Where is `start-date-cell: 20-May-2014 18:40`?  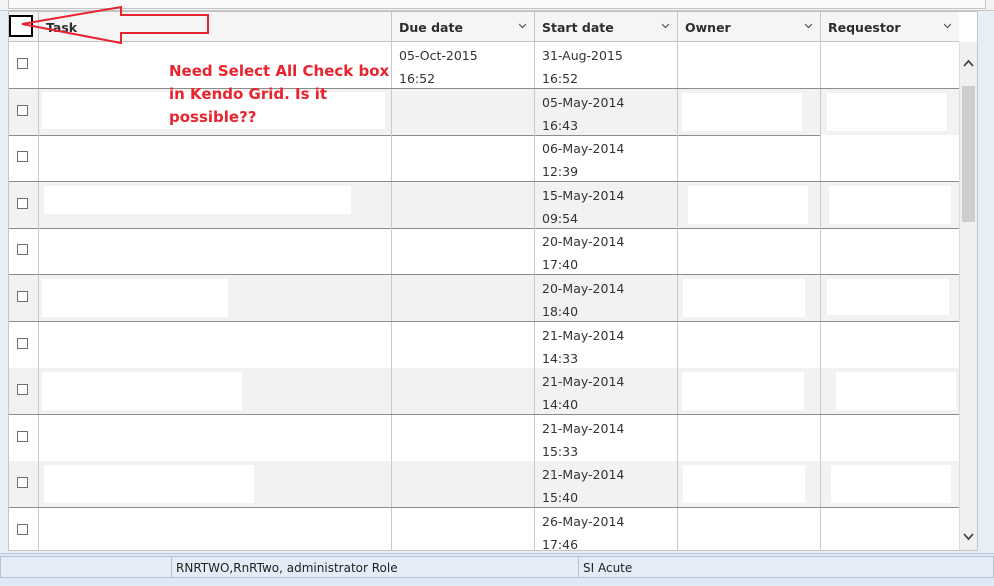
start-date-cell: 20-May-2014 18:40 is located at coordinates (606, 298).